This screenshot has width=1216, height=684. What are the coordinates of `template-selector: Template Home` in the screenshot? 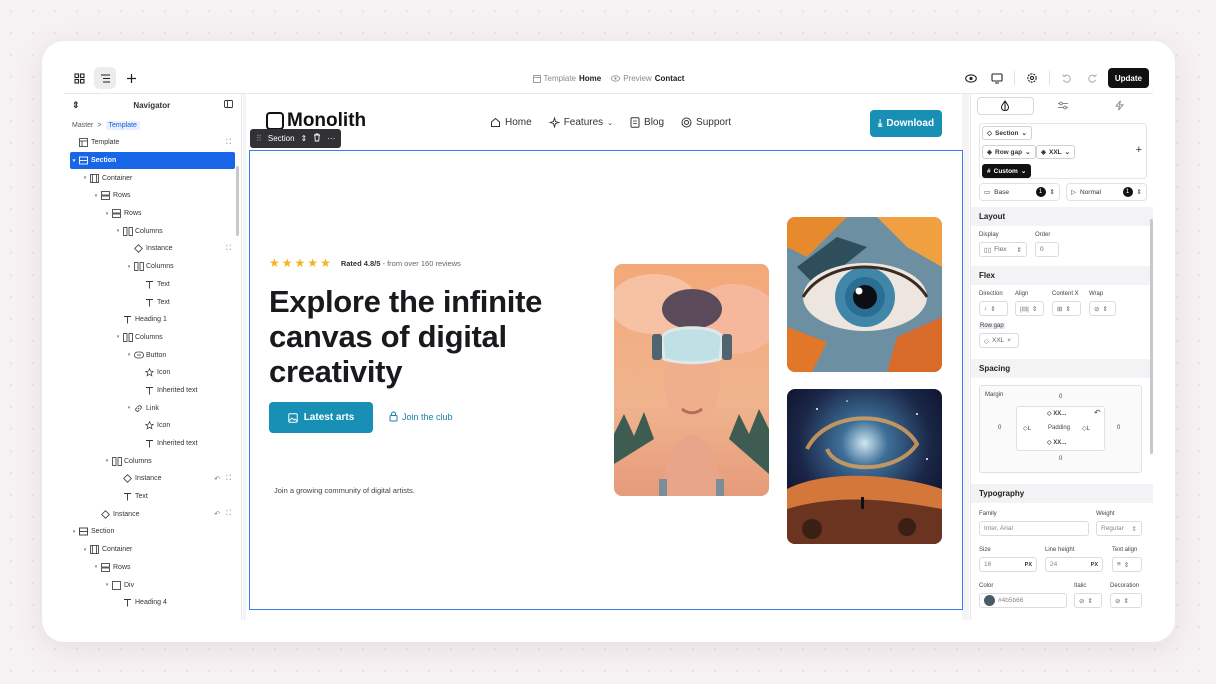 It's located at (566, 78).